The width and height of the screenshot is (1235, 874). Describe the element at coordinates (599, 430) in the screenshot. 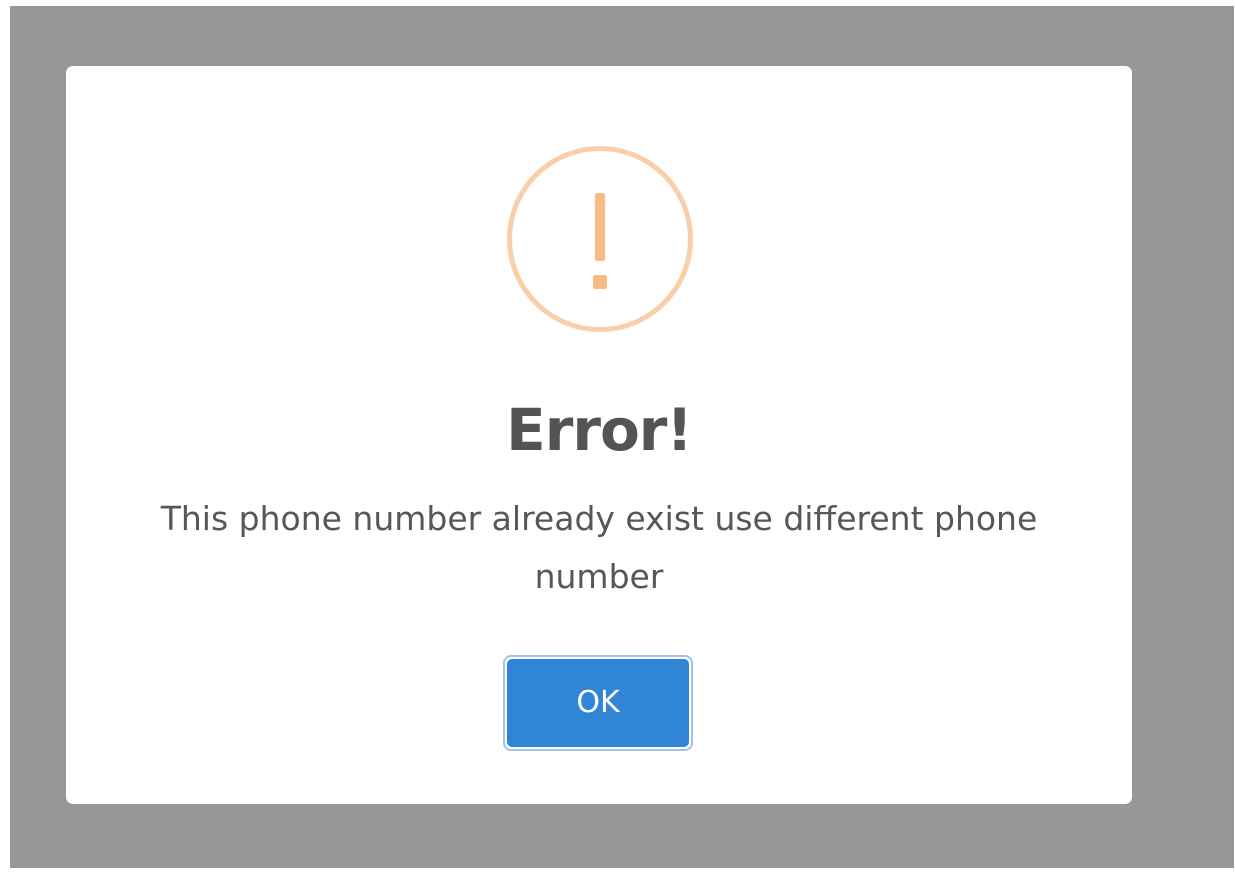

I see `dialog-title: Error!` at that location.